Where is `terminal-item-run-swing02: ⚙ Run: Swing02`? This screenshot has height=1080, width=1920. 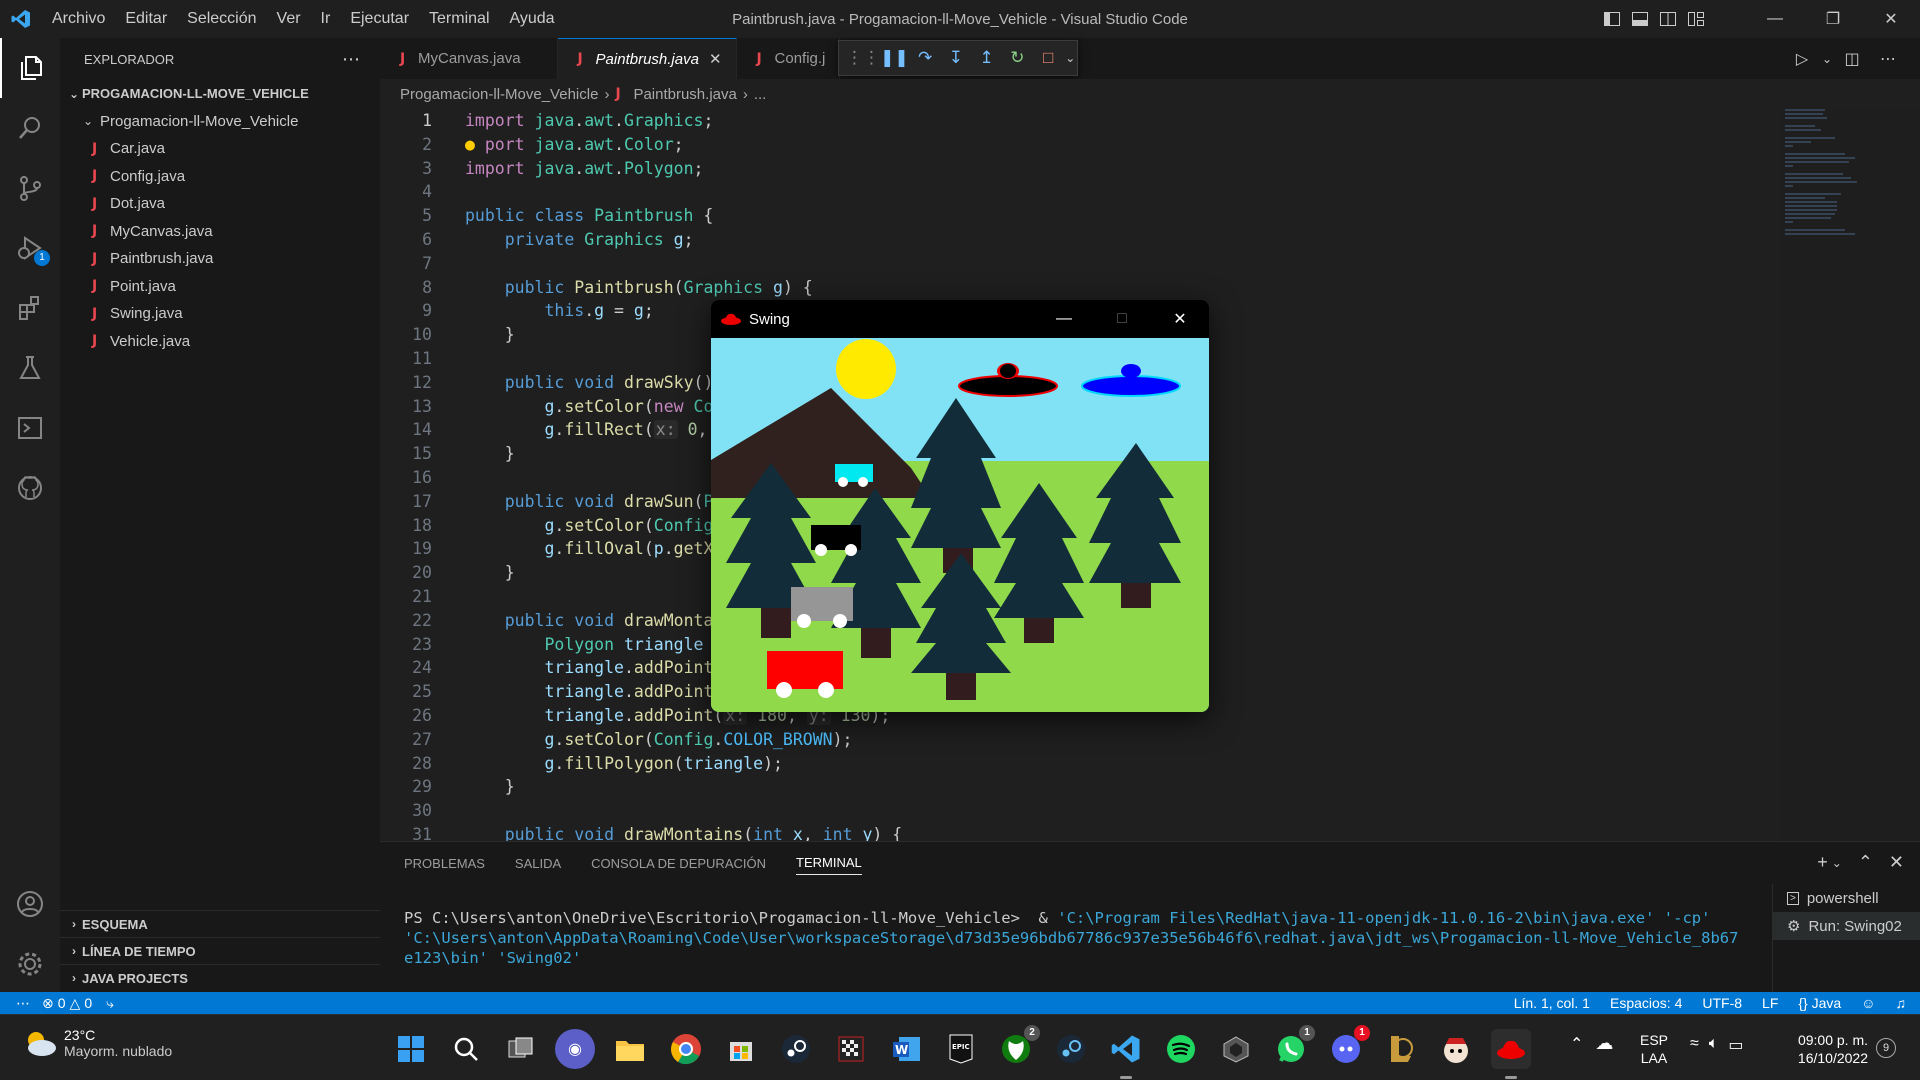 terminal-item-run-swing02: ⚙ Run: Swing02 is located at coordinates (1846, 926).